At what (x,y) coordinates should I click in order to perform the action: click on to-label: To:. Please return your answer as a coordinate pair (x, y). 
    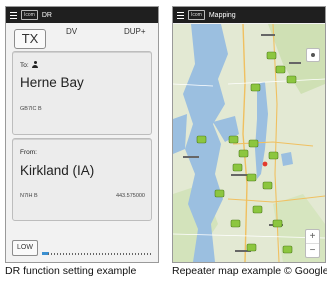
    Looking at the image, I should click on (24, 65).